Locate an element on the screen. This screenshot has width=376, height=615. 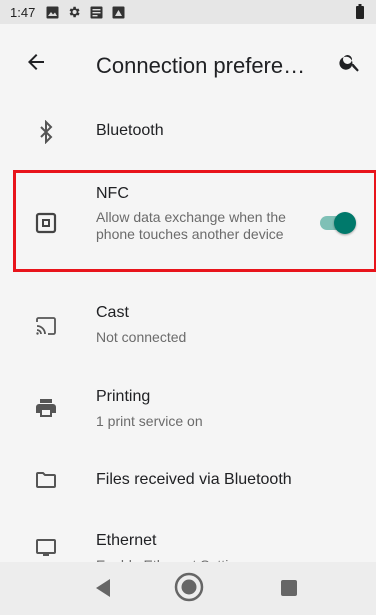
bluetooth-icon is located at coordinates (46, 132).